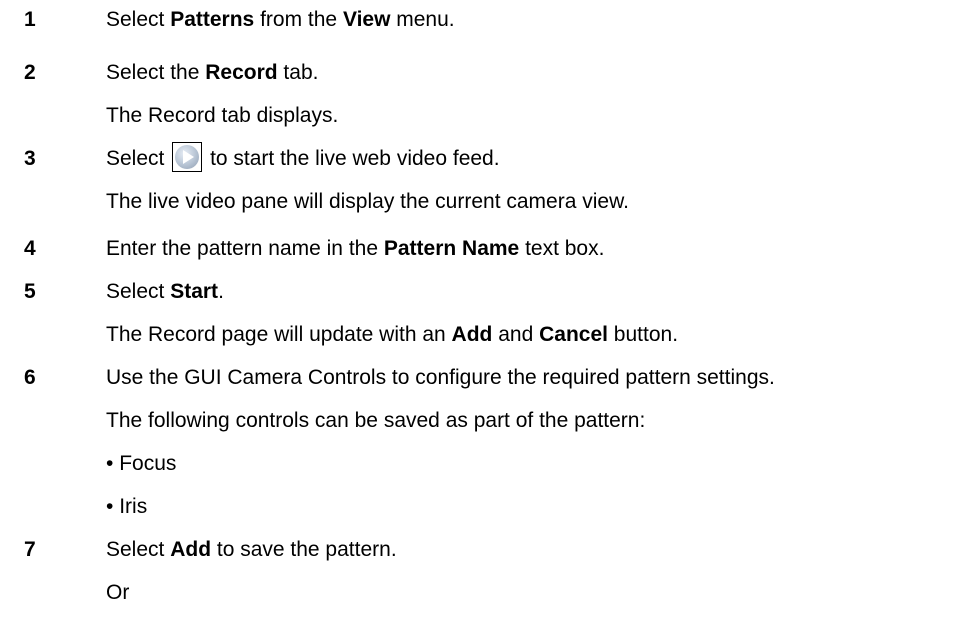 The width and height of the screenshot is (955, 621). Describe the element at coordinates (30, 549) in the screenshot. I see `step-number: 7` at that location.